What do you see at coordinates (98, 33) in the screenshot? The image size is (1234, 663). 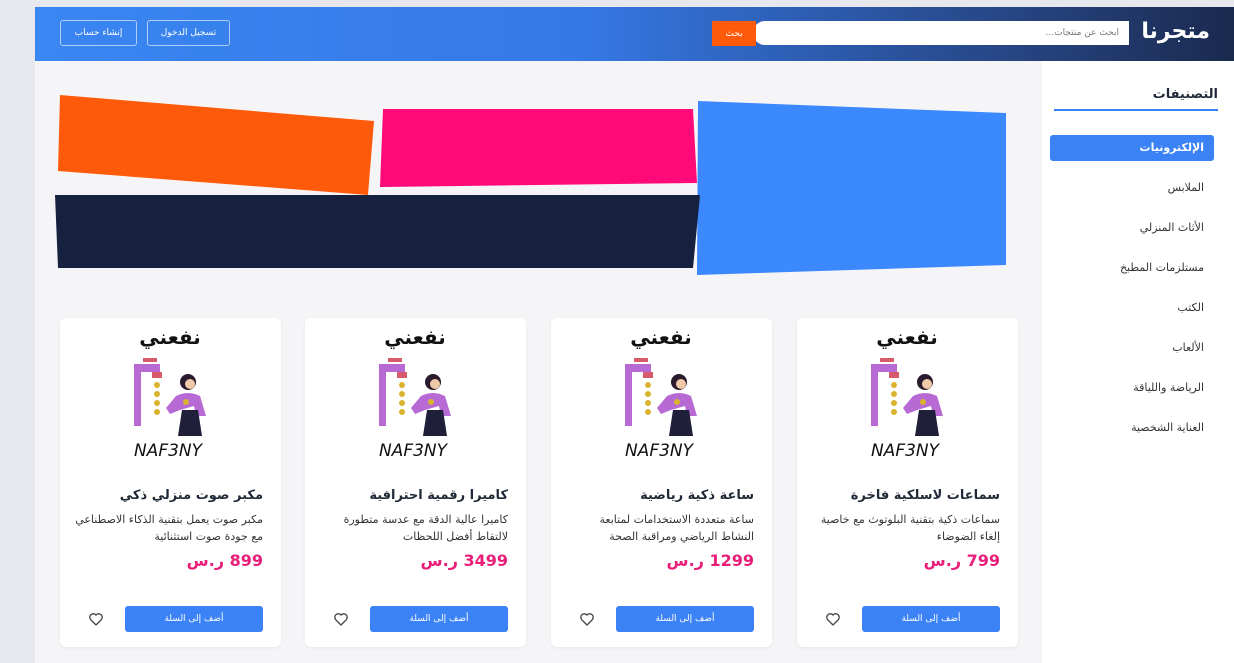 I see `register-button: إنشاء حساب` at bounding box center [98, 33].